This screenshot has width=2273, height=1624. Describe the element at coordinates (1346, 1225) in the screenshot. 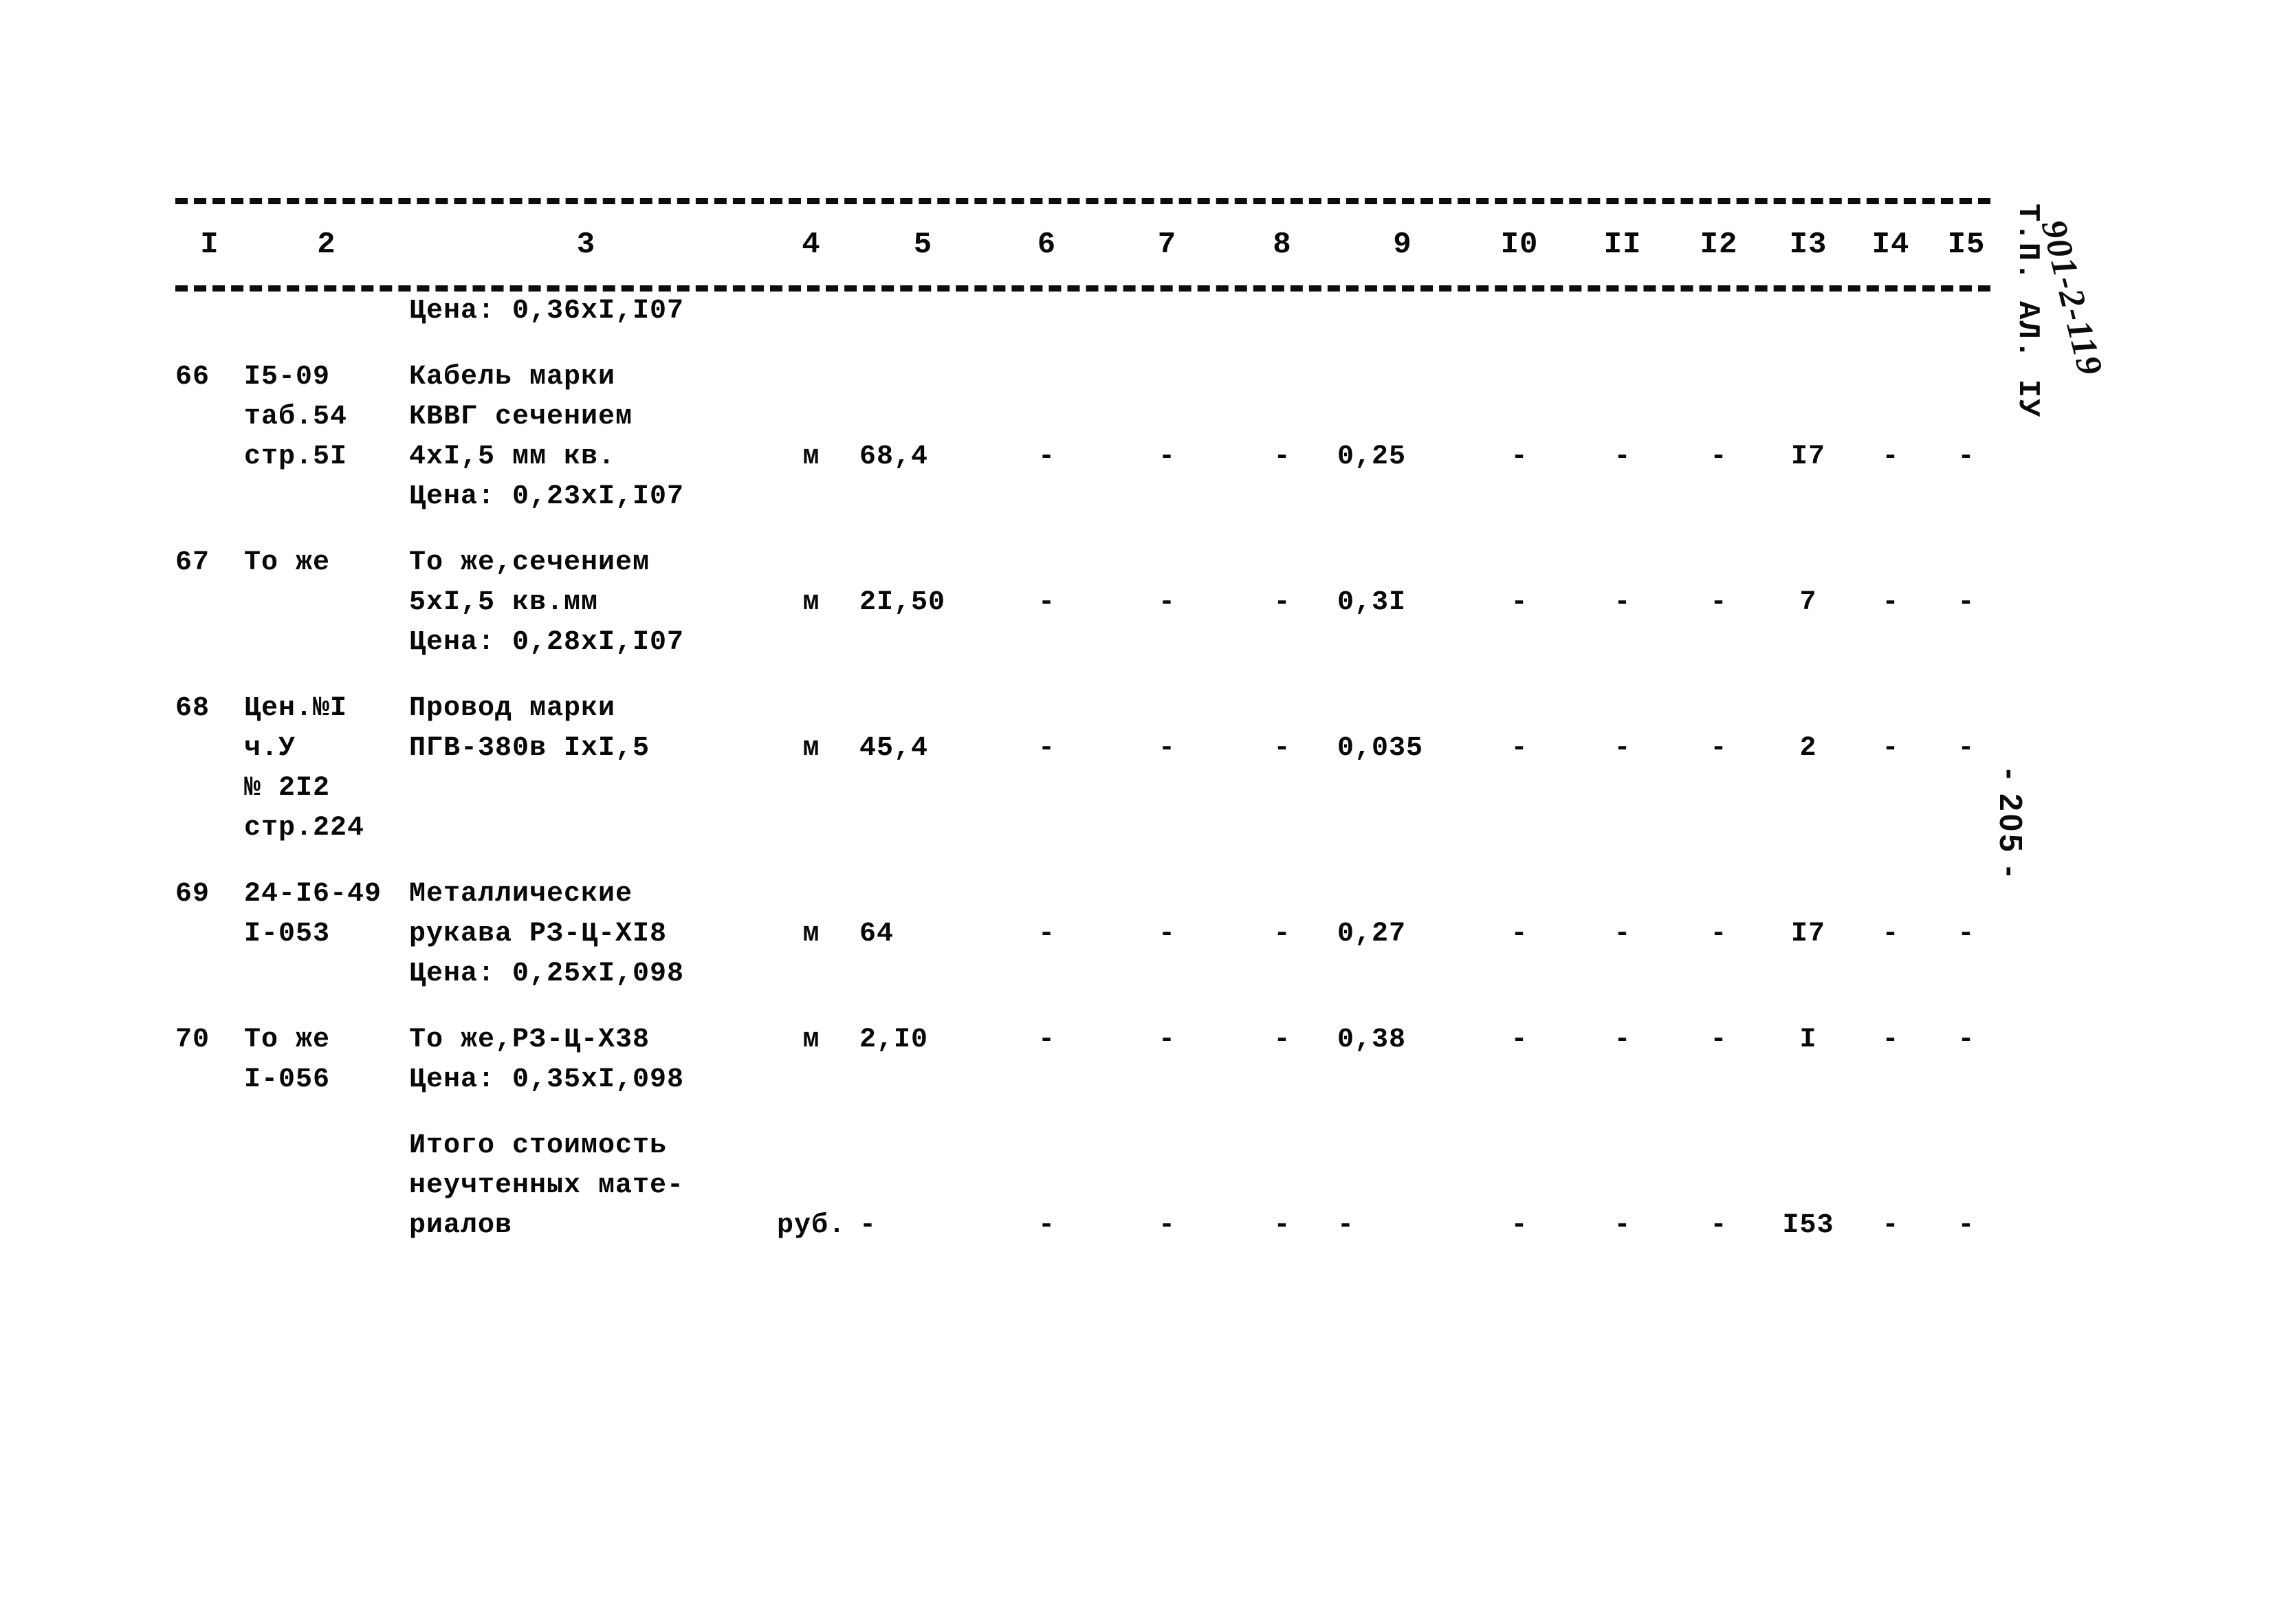

I see `cell-c9: -` at that location.